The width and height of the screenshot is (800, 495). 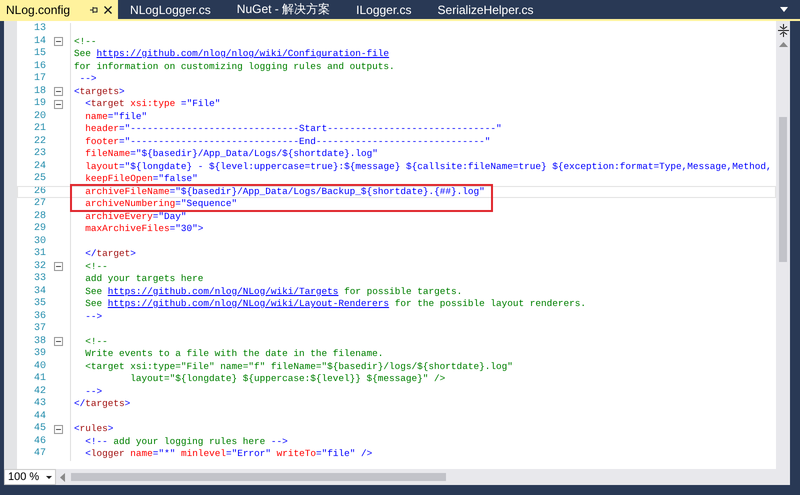 What do you see at coordinates (243, 53) in the screenshot?
I see `link: https://github.com/nlog/nlog/wiki/Configuration-file` at bounding box center [243, 53].